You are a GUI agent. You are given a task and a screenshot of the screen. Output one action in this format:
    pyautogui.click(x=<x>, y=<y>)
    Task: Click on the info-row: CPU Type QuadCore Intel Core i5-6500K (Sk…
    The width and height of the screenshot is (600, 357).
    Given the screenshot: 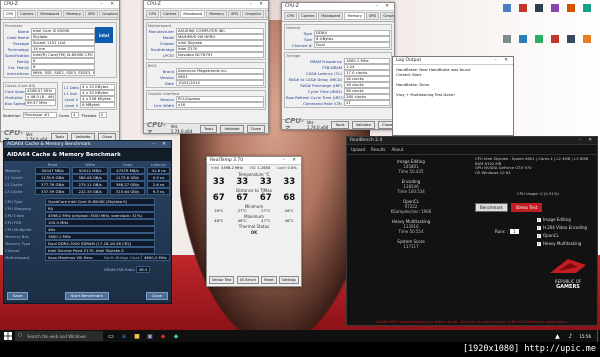 What is the action you would take?
    pyautogui.click(x=87, y=202)
    